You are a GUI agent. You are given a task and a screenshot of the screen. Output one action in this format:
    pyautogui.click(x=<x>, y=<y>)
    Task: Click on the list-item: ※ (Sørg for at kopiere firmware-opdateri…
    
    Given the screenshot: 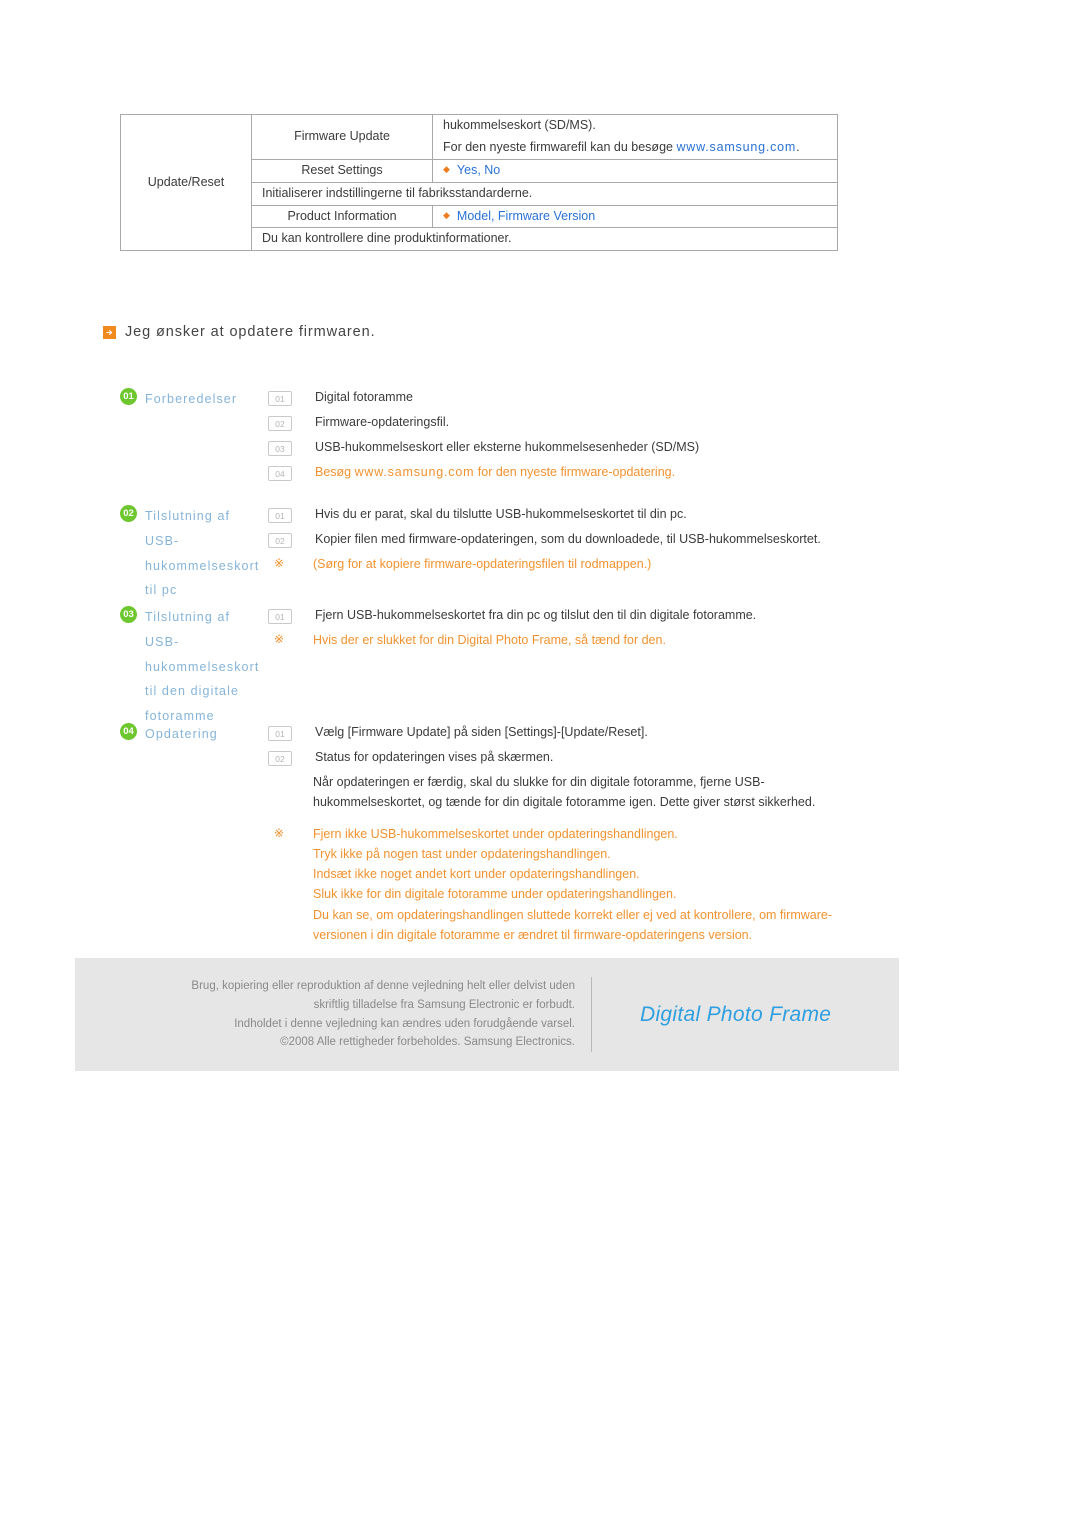 What is the action you would take?
    pyautogui.click(x=644, y=566)
    